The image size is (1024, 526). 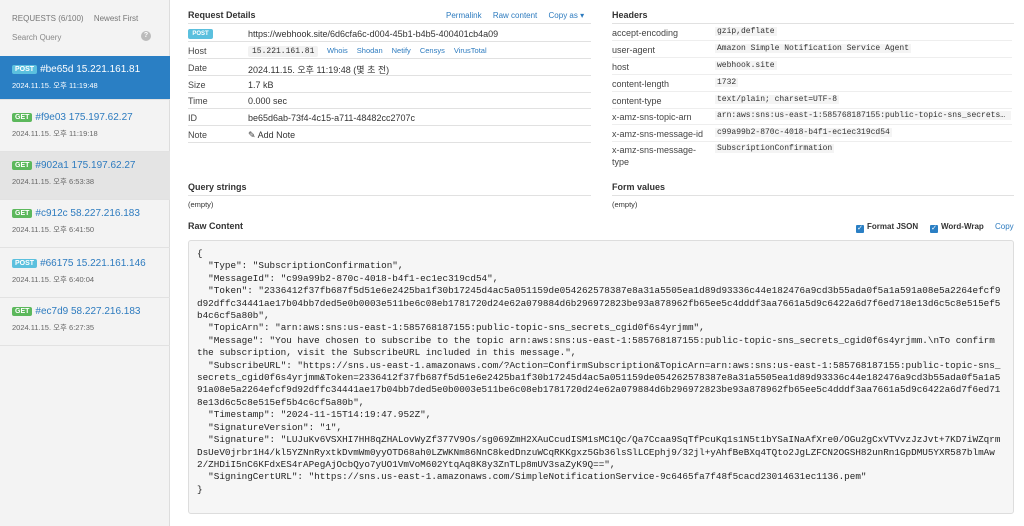 What do you see at coordinates (637, 101) in the screenshot?
I see `header-key: content-type` at bounding box center [637, 101].